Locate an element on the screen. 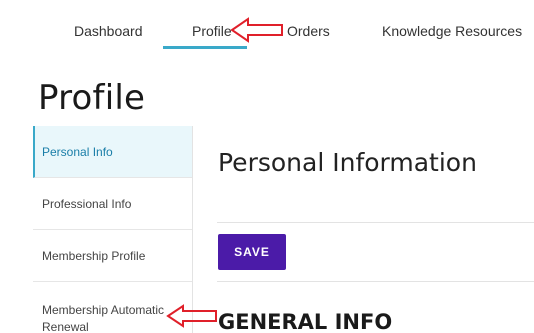 The width and height of the screenshot is (534, 333). save-button: SAVE is located at coordinates (252, 252).